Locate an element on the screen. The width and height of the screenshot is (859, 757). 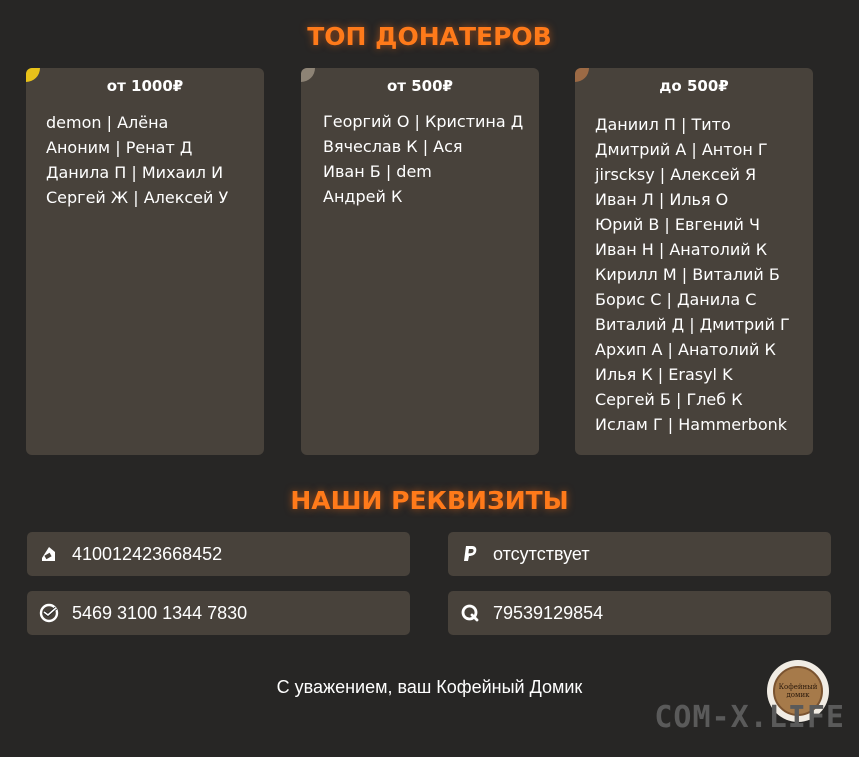
yoomoney-icon is located at coordinates (49, 554).